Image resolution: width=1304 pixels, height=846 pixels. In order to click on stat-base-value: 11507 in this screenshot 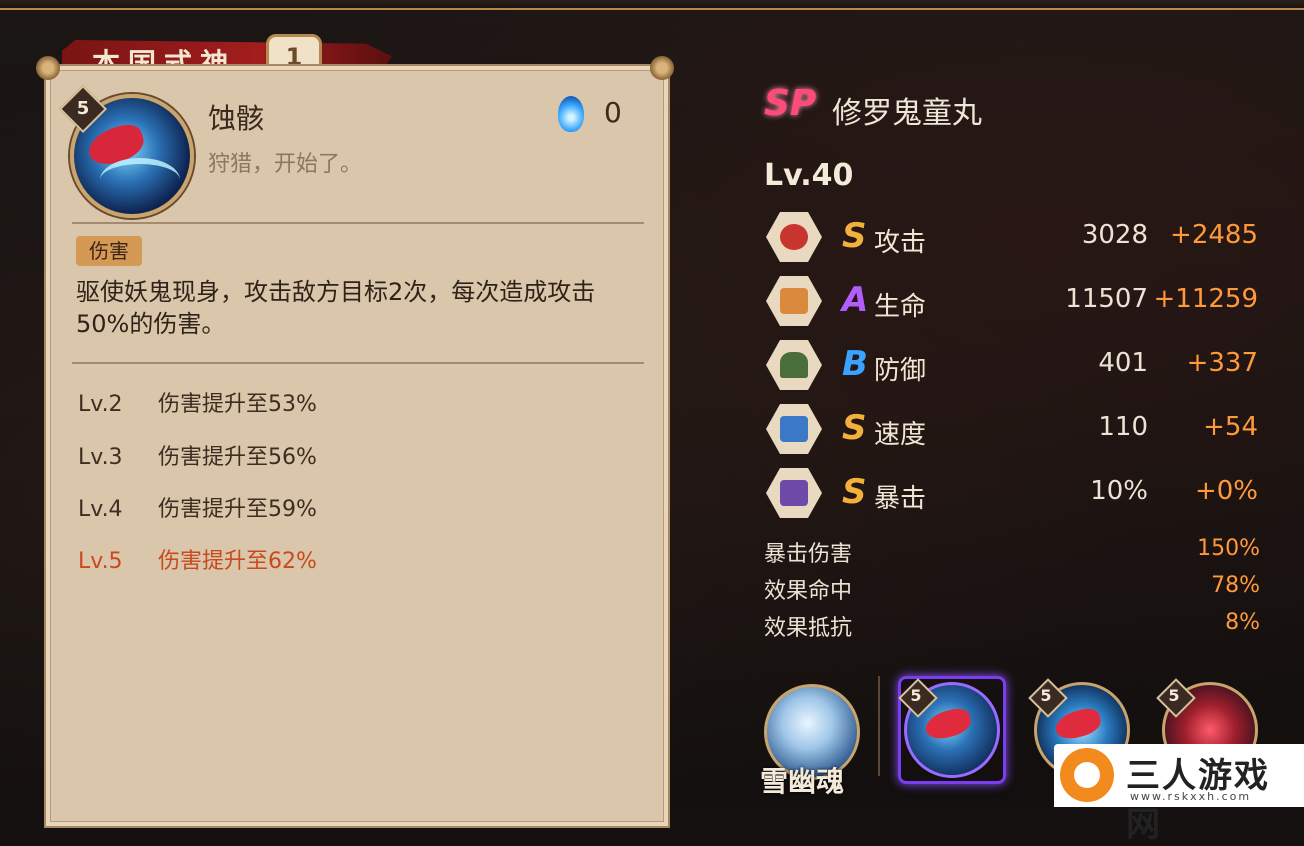, I will do `click(1106, 299)`.